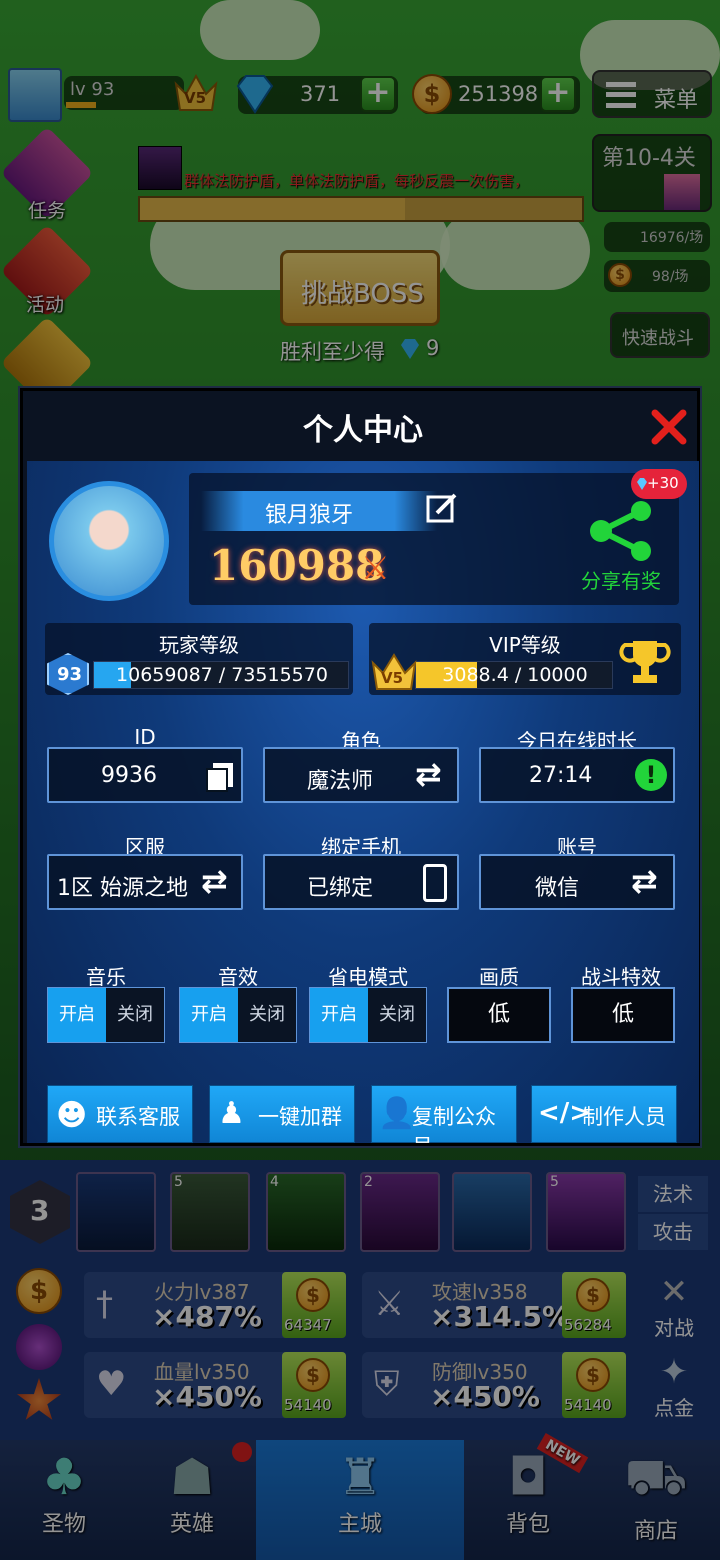 The width and height of the screenshot is (720, 1560). Describe the element at coordinates (368, 977) in the screenshot. I see `power-save-label: 省电模式` at that location.